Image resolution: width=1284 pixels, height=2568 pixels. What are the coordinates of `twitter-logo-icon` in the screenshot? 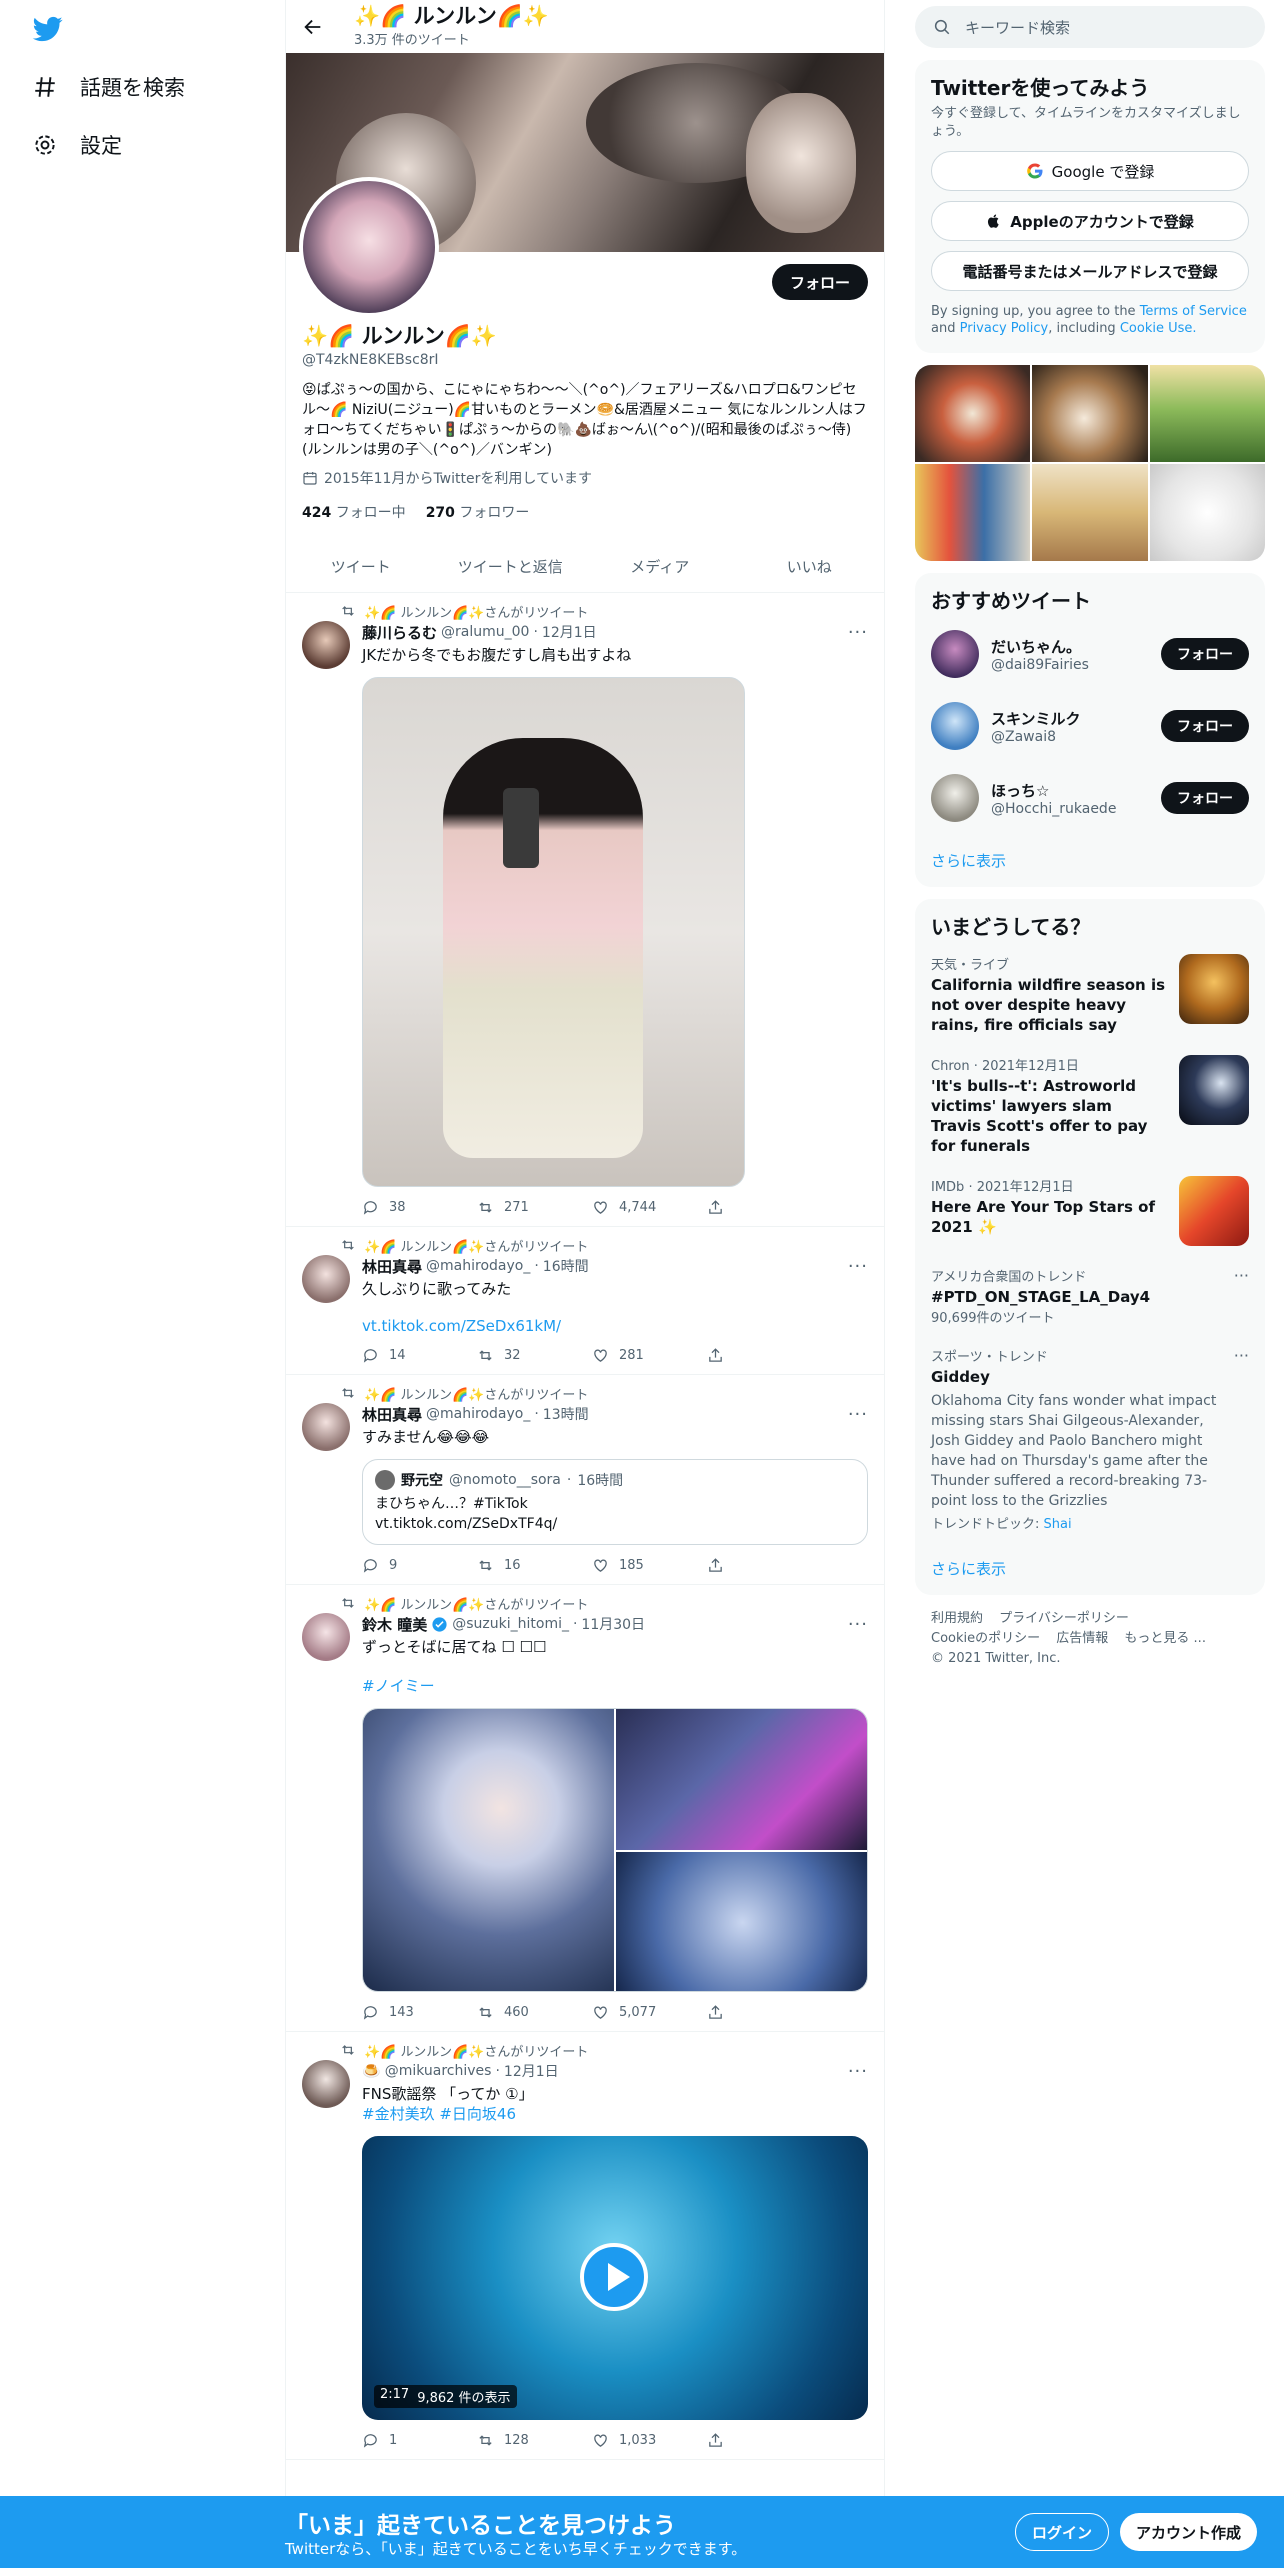 It's located at (48, 29).